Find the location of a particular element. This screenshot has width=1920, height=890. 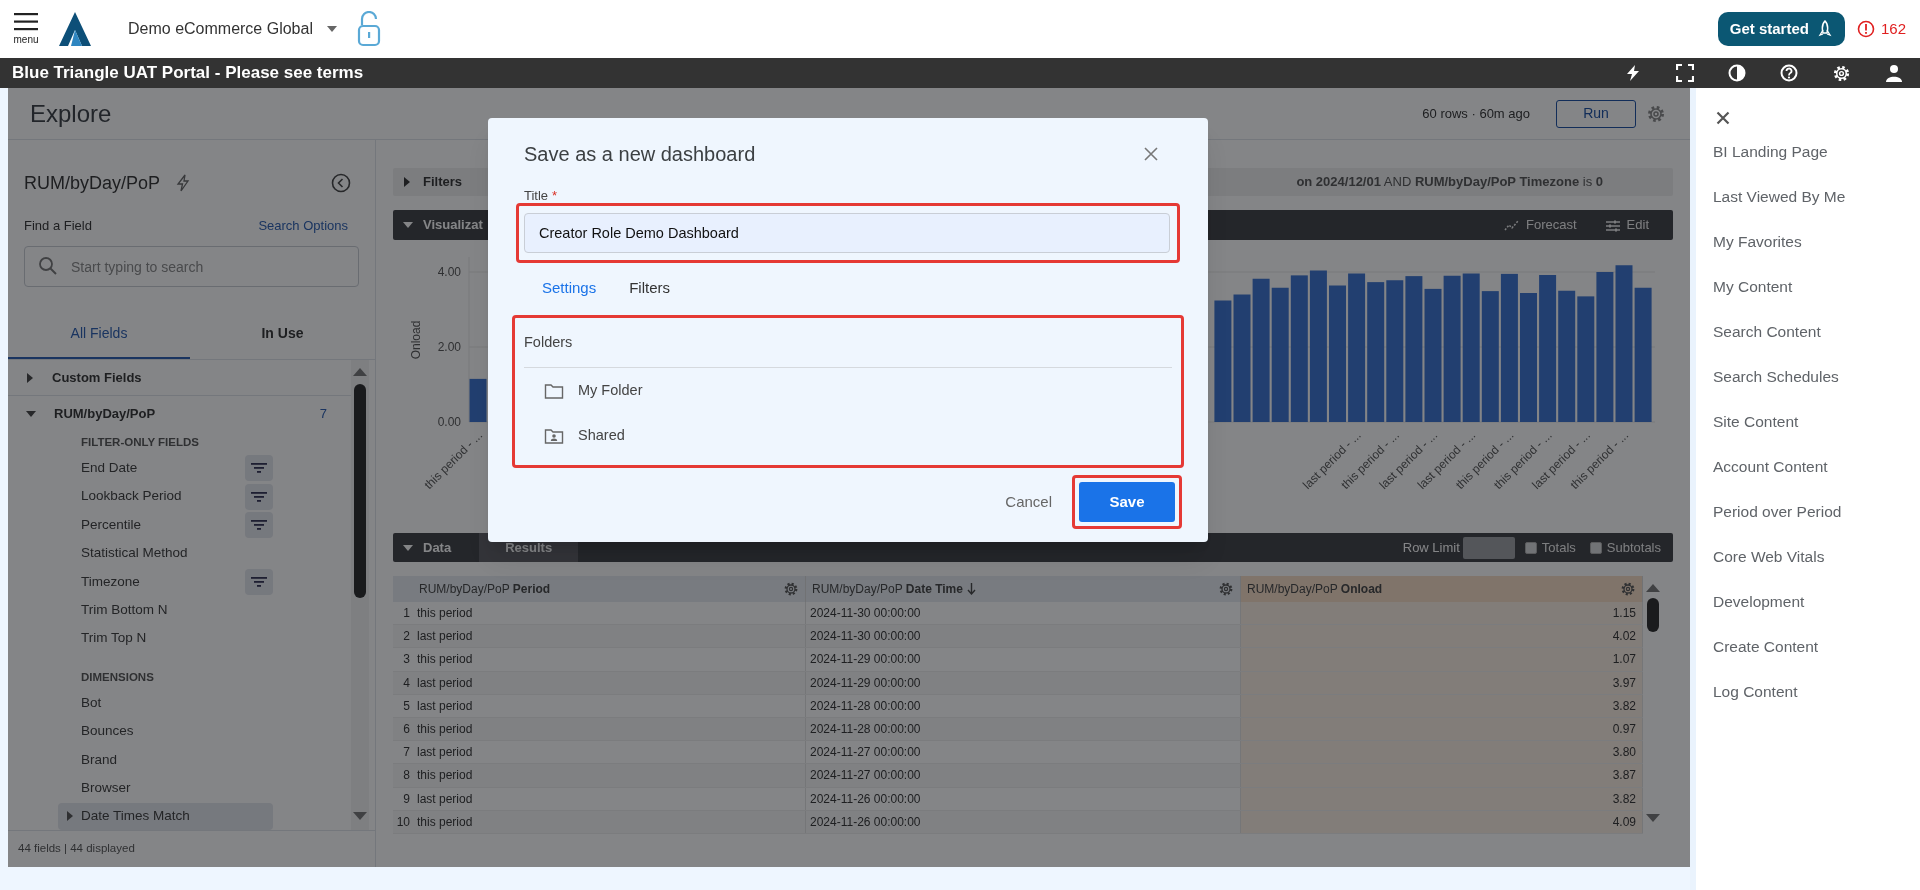

chart-action-button: Forecast is located at coordinates (1540, 225).